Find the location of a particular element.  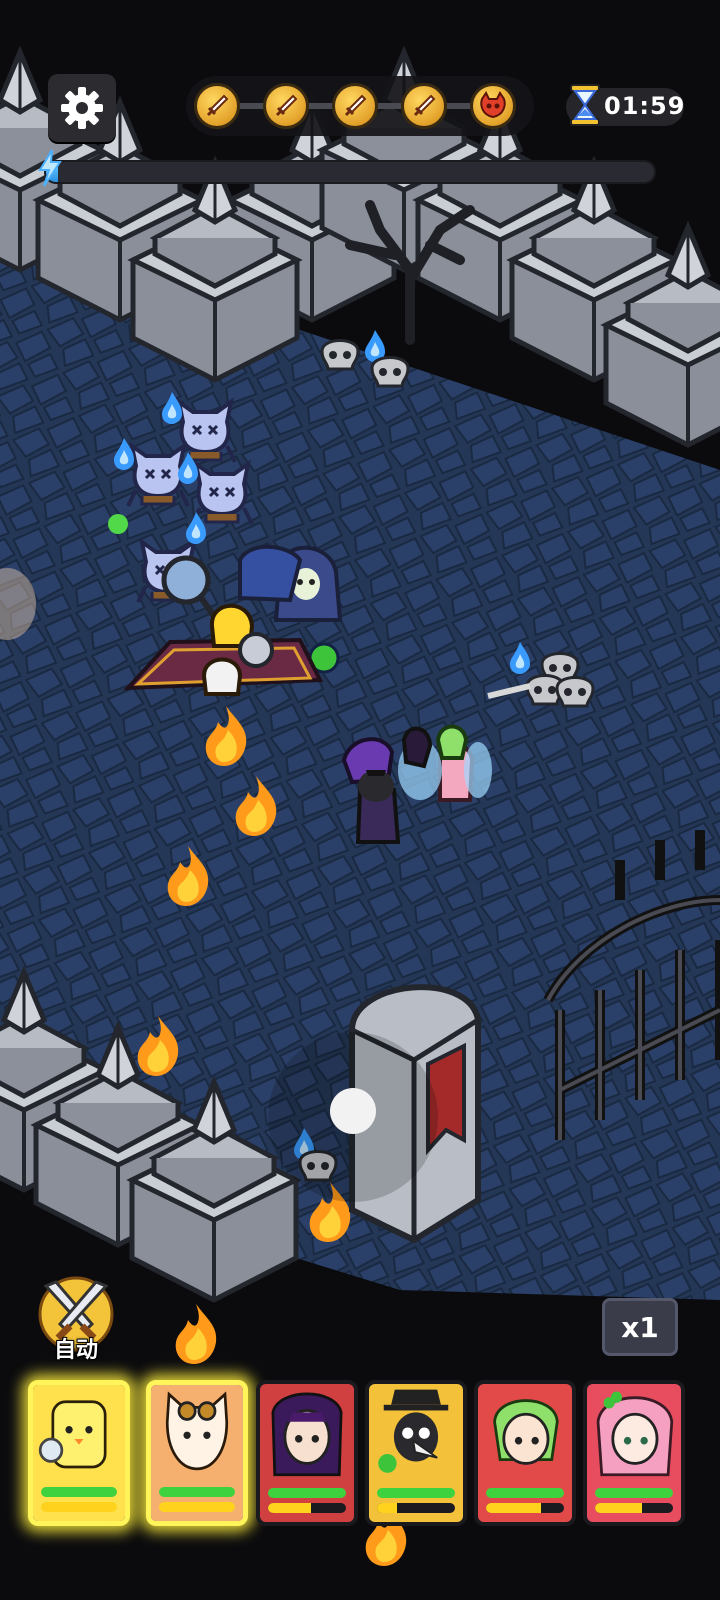

wave-node-boss is located at coordinates (493, 106).